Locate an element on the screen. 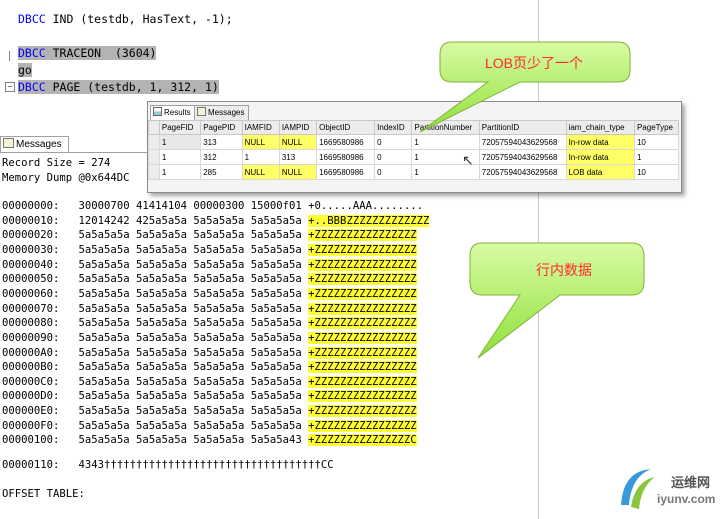 The image size is (725, 519). watermark-url: iyunv.com is located at coordinates (686, 499).